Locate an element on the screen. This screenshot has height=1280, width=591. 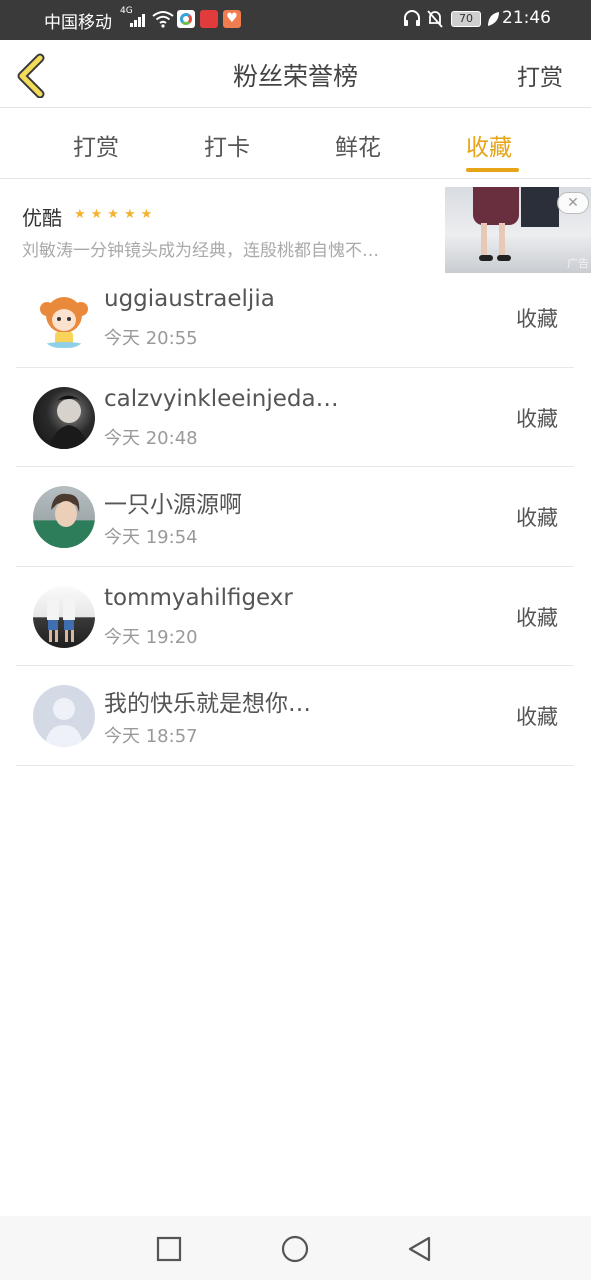
signal-icon is located at coordinates (139, 20).